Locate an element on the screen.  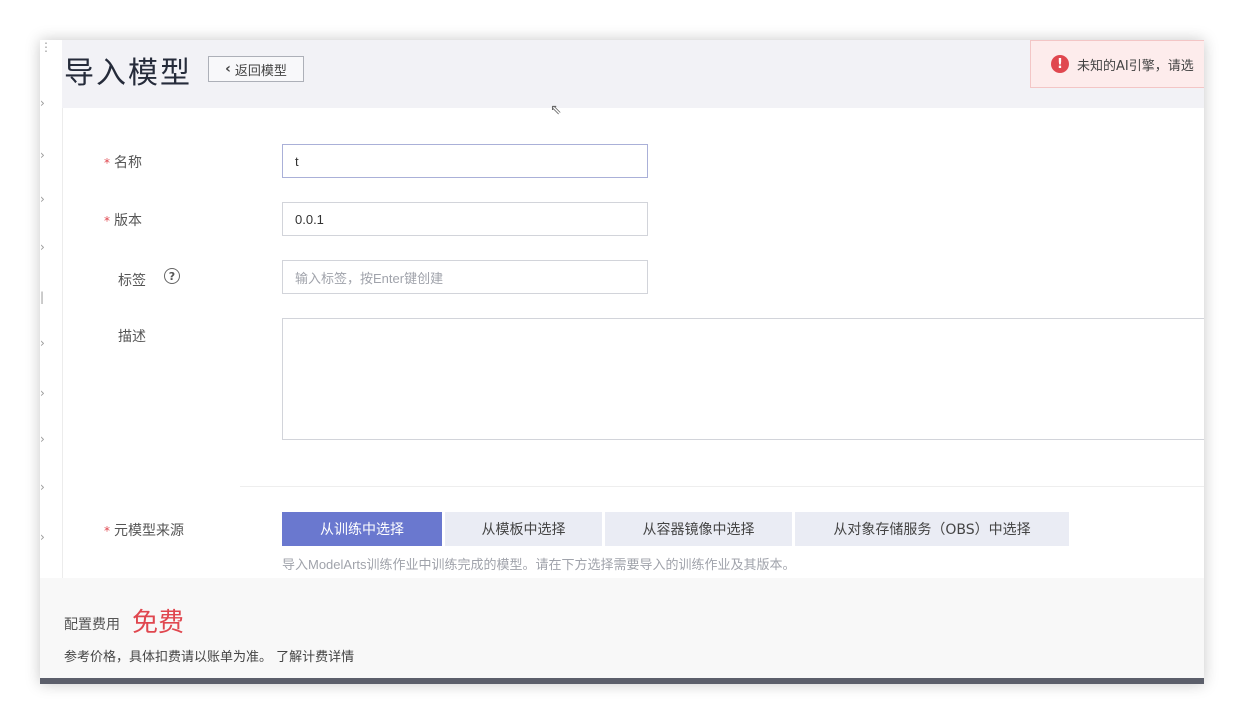
left-nav-rail: ⋮ › › › › | › › › › › is located at coordinates (51, 340).